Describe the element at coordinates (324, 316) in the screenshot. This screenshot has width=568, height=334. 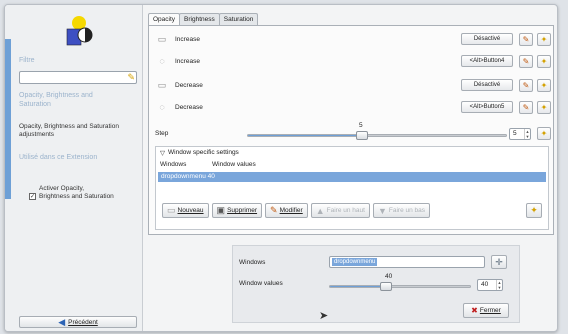
I see `mouse-cursor-icon: ➤` at that location.